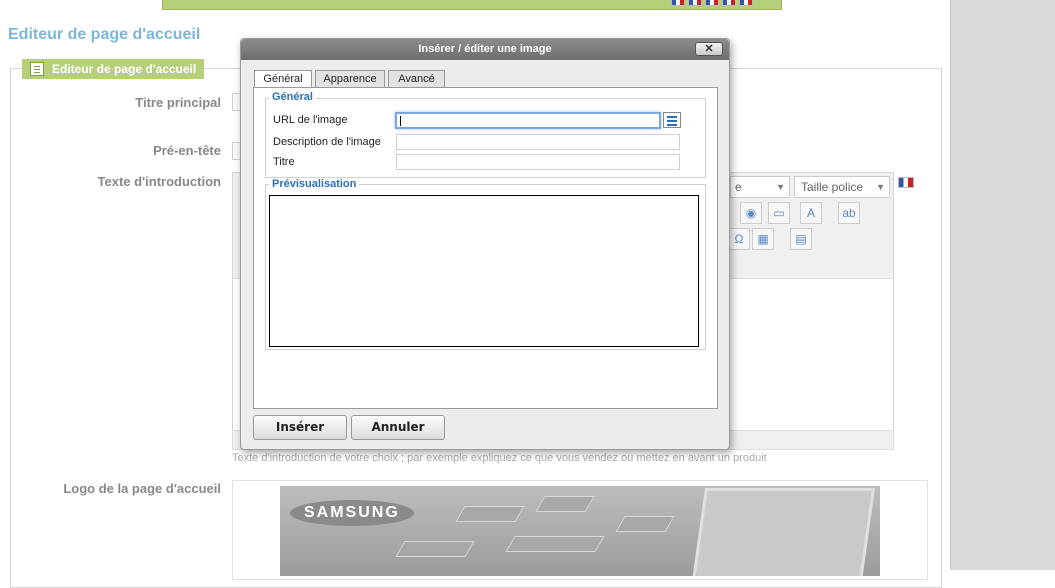 This screenshot has width=1055, height=588. Describe the element at coordinates (300, 427) in the screenshot. I see `insert-button: Insérer` at that location.